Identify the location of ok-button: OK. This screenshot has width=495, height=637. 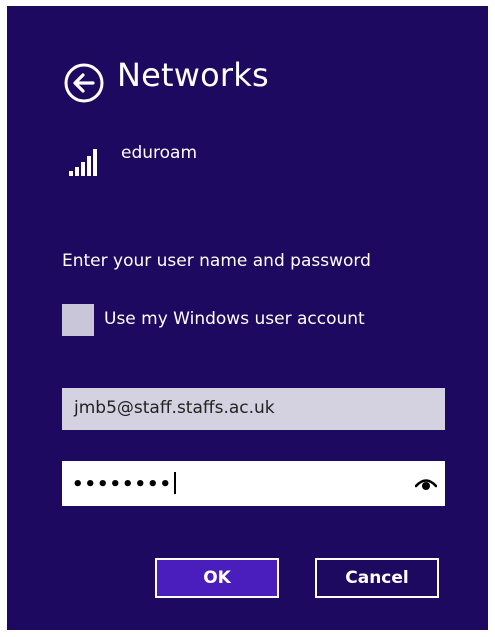
(217, 578).